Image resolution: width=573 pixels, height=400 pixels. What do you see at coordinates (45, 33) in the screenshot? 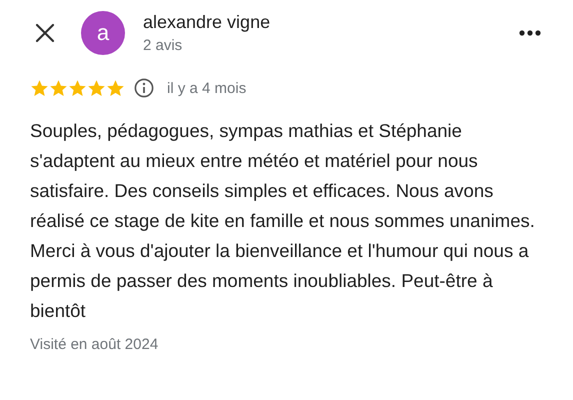
I see `close-icon` at bounding box center [45, 33].